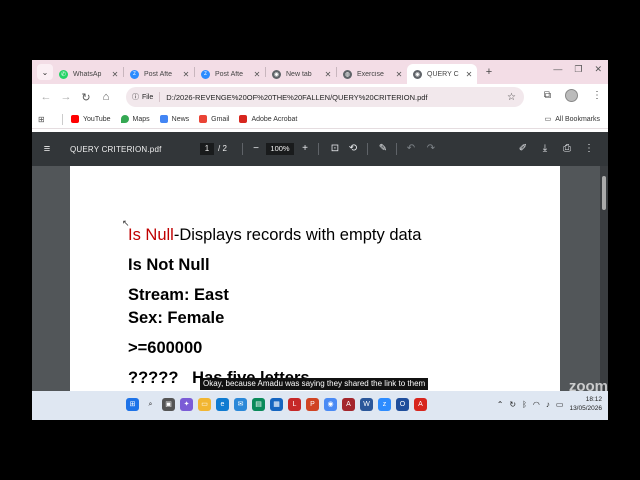 This screenshot has height=480, width=640. I want to click on page-number-input: 1, so click(207, 149).